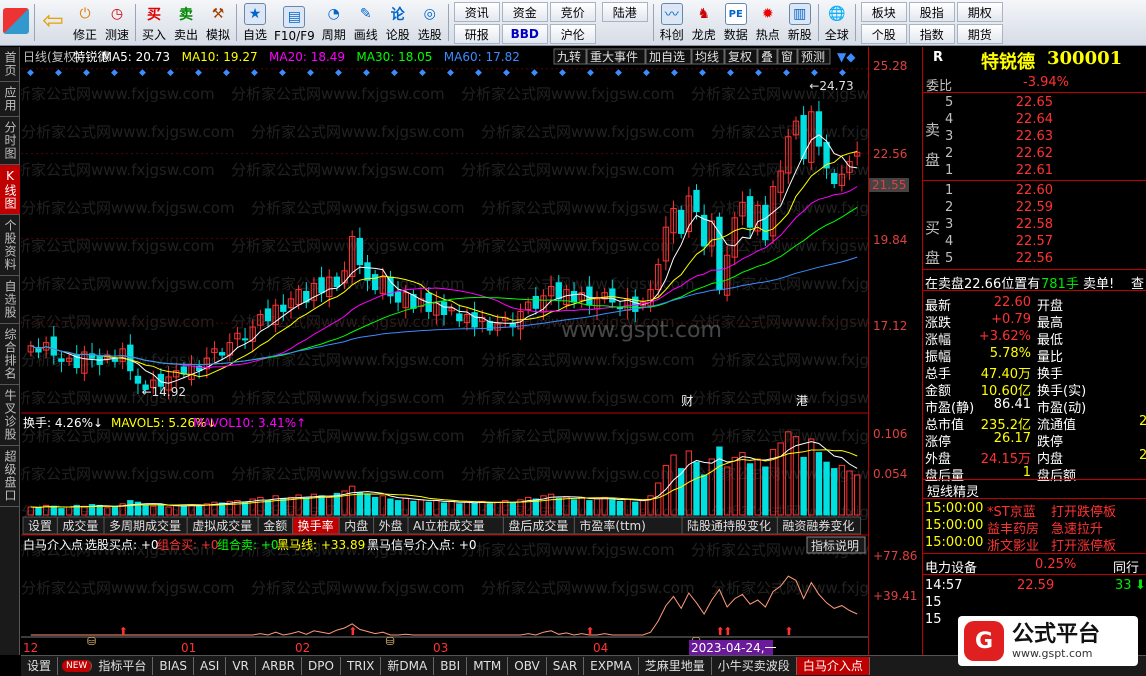  What do you see at coordinates (361, 666) in the screenshot?
I see `indicator-tab-8: TRIX` at bounding box center [361, 666].